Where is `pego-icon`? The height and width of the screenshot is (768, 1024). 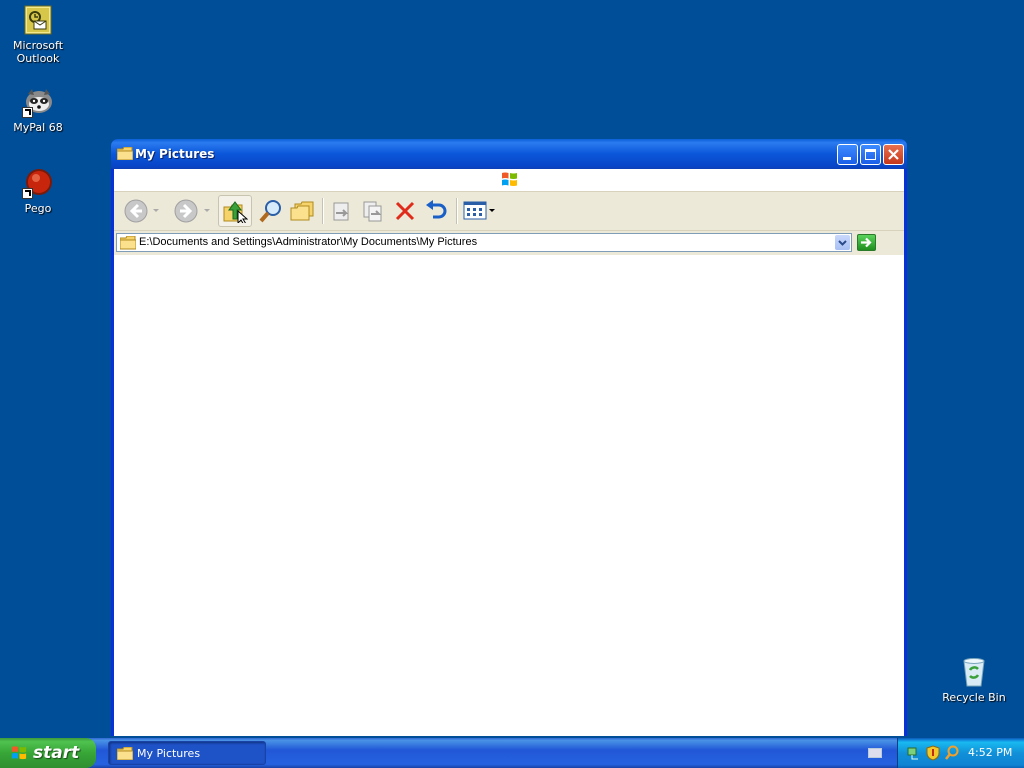
pego-icon is located at coordinates (38, 183).